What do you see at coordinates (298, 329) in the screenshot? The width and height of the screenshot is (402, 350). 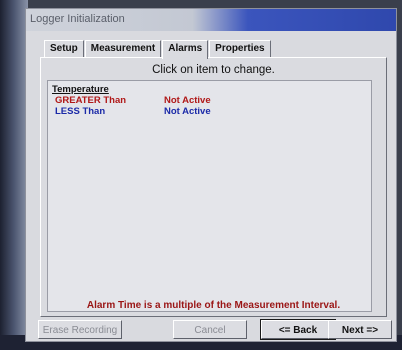 I see `back-button: <= Back` at bounding box center [298, 329].